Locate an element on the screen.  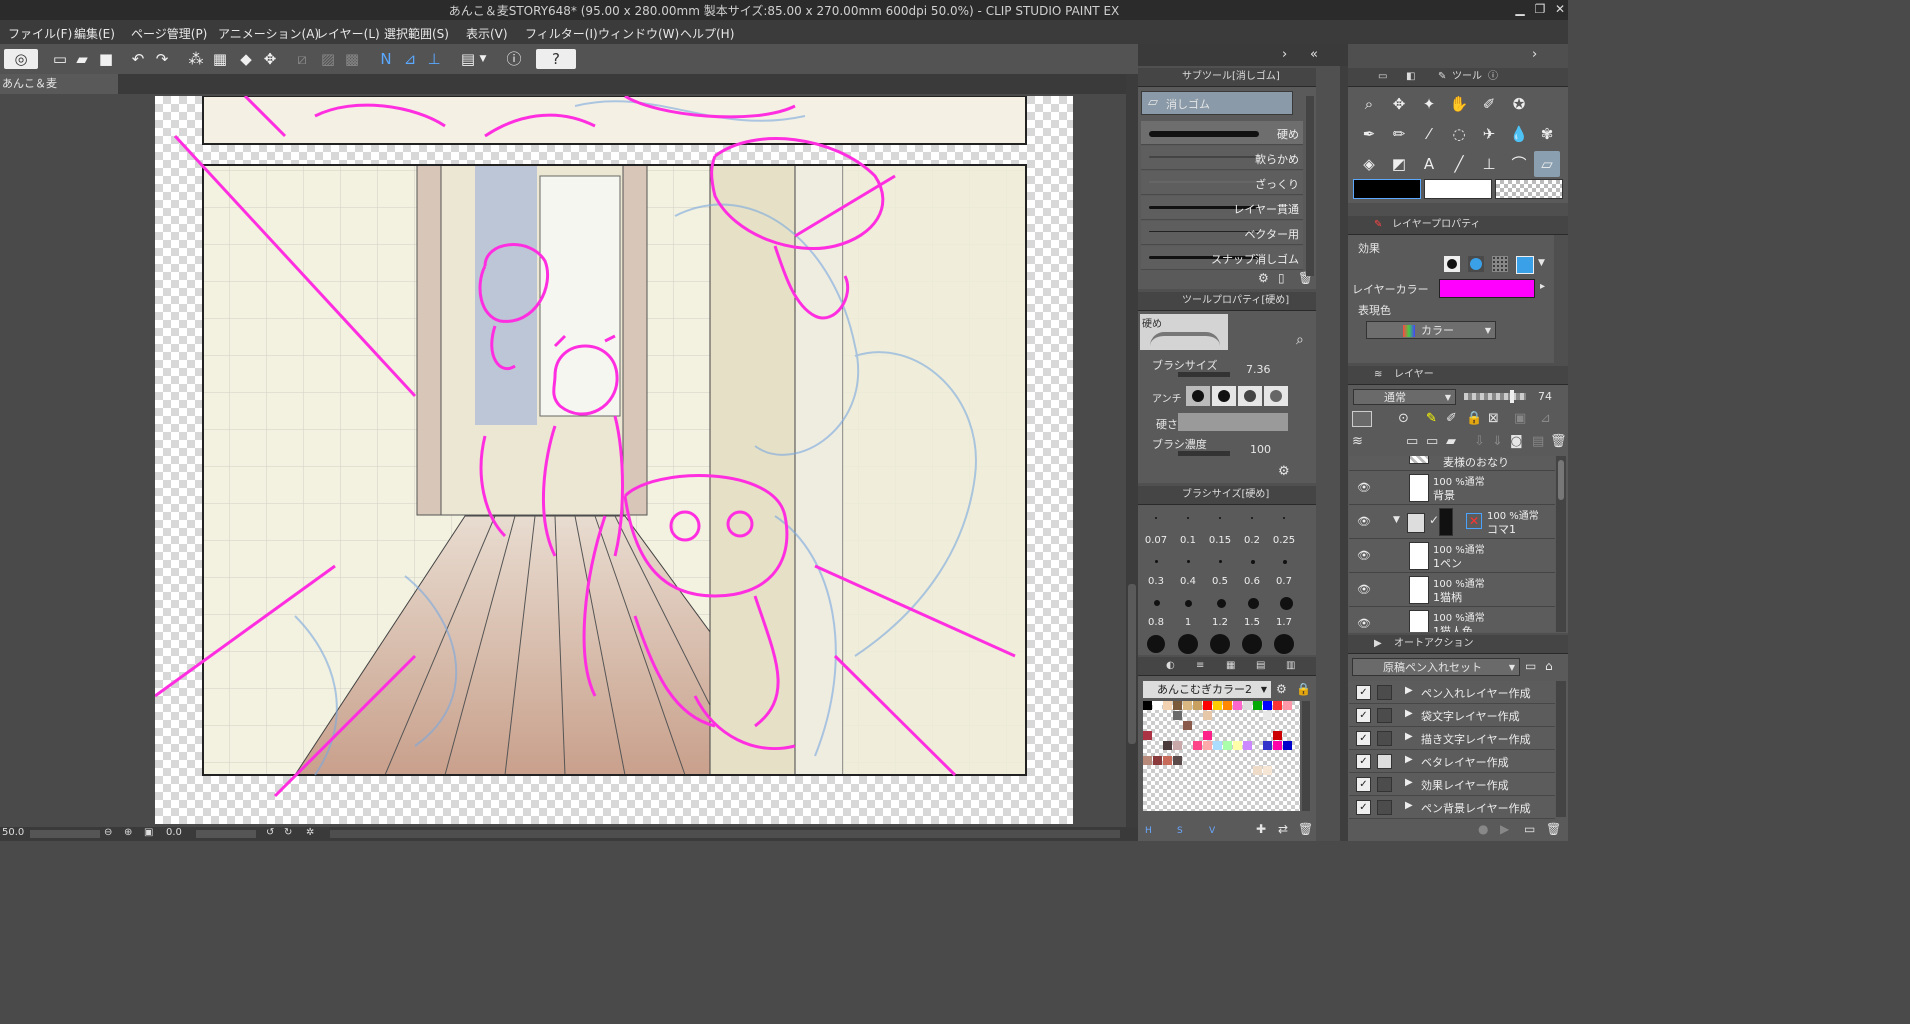
fit-screen-icon: ▣ is located at coordinates (148, 832).